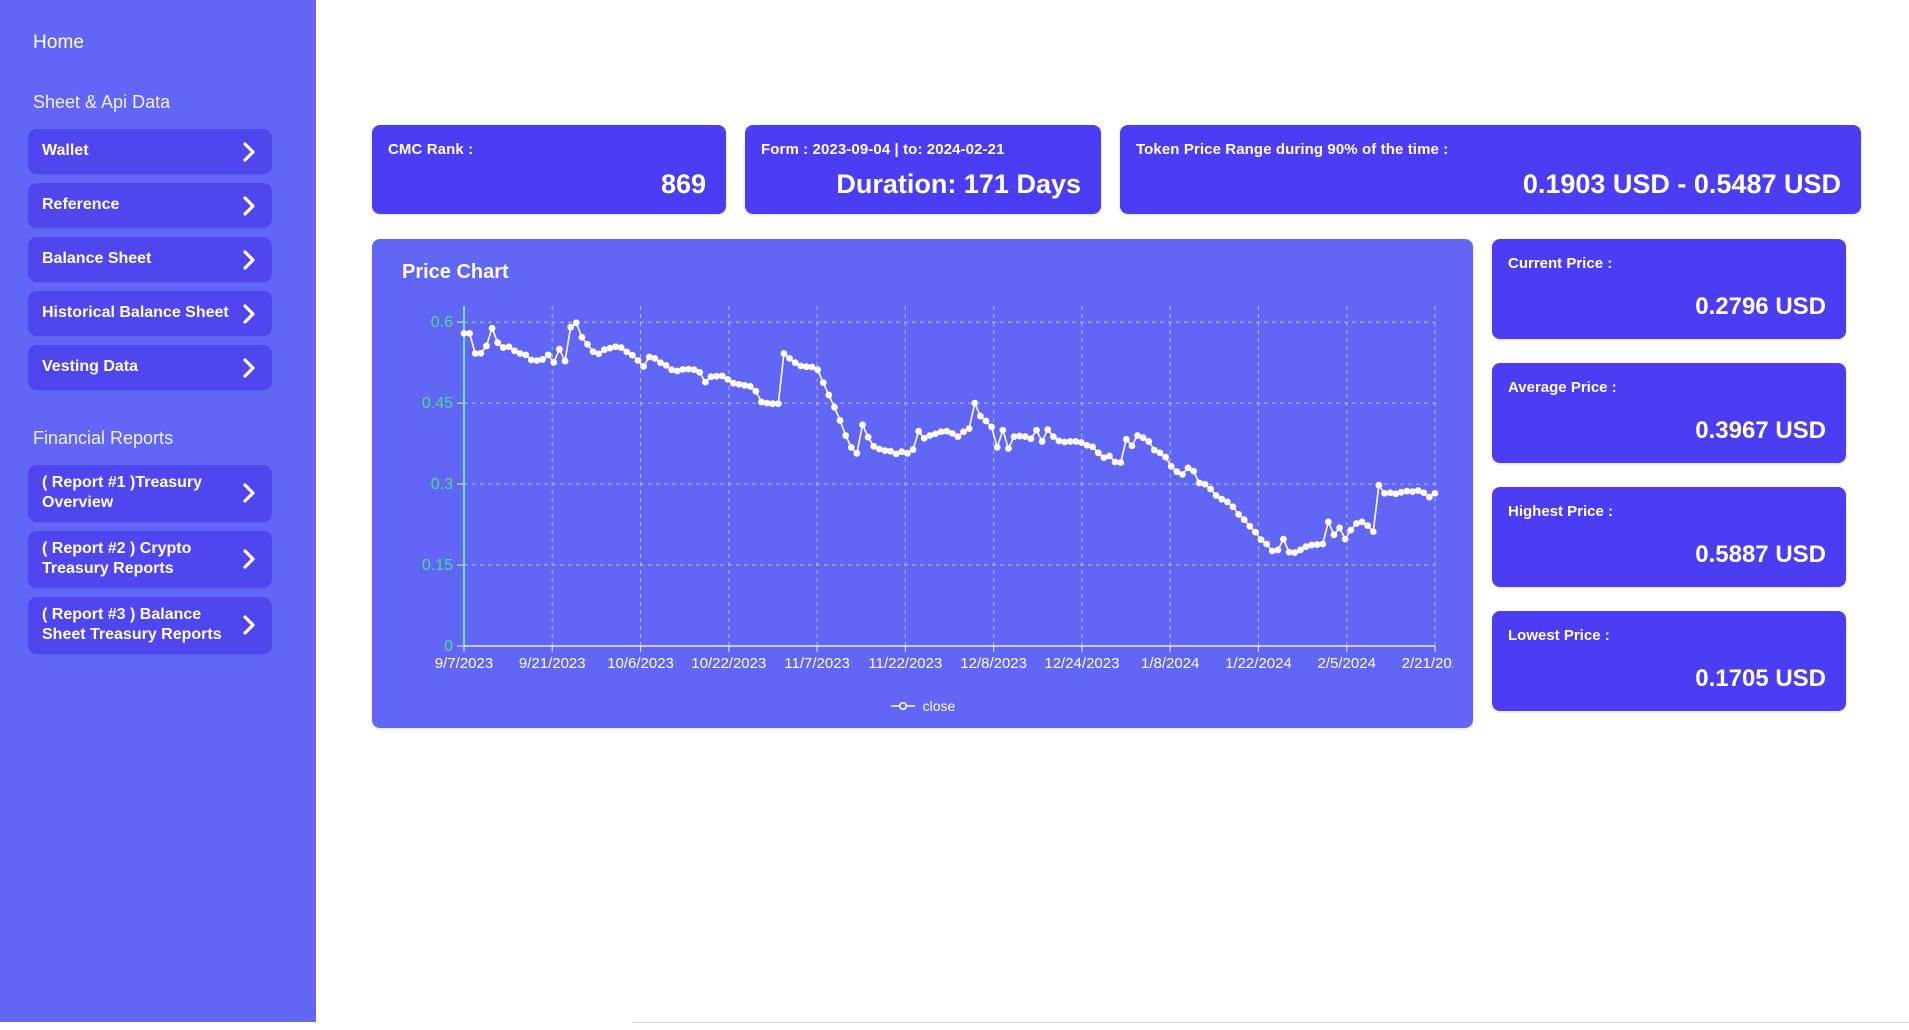  I want to click on chart-legend: close, so click(922, 706).